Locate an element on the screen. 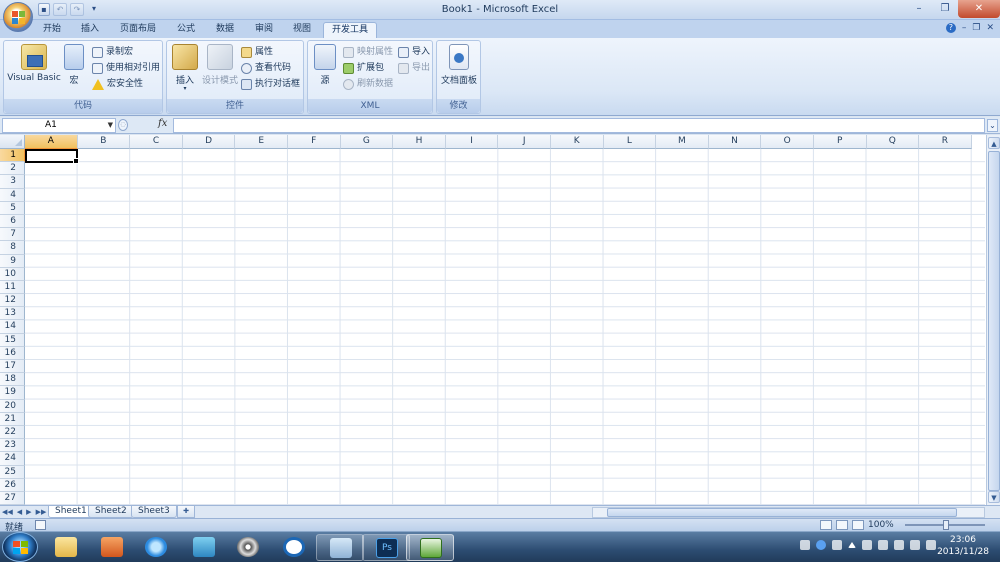 This screenshot has width=1000, height=562. expand-formula-bar-icon: ⌄ is located at coordinates (992, 125).